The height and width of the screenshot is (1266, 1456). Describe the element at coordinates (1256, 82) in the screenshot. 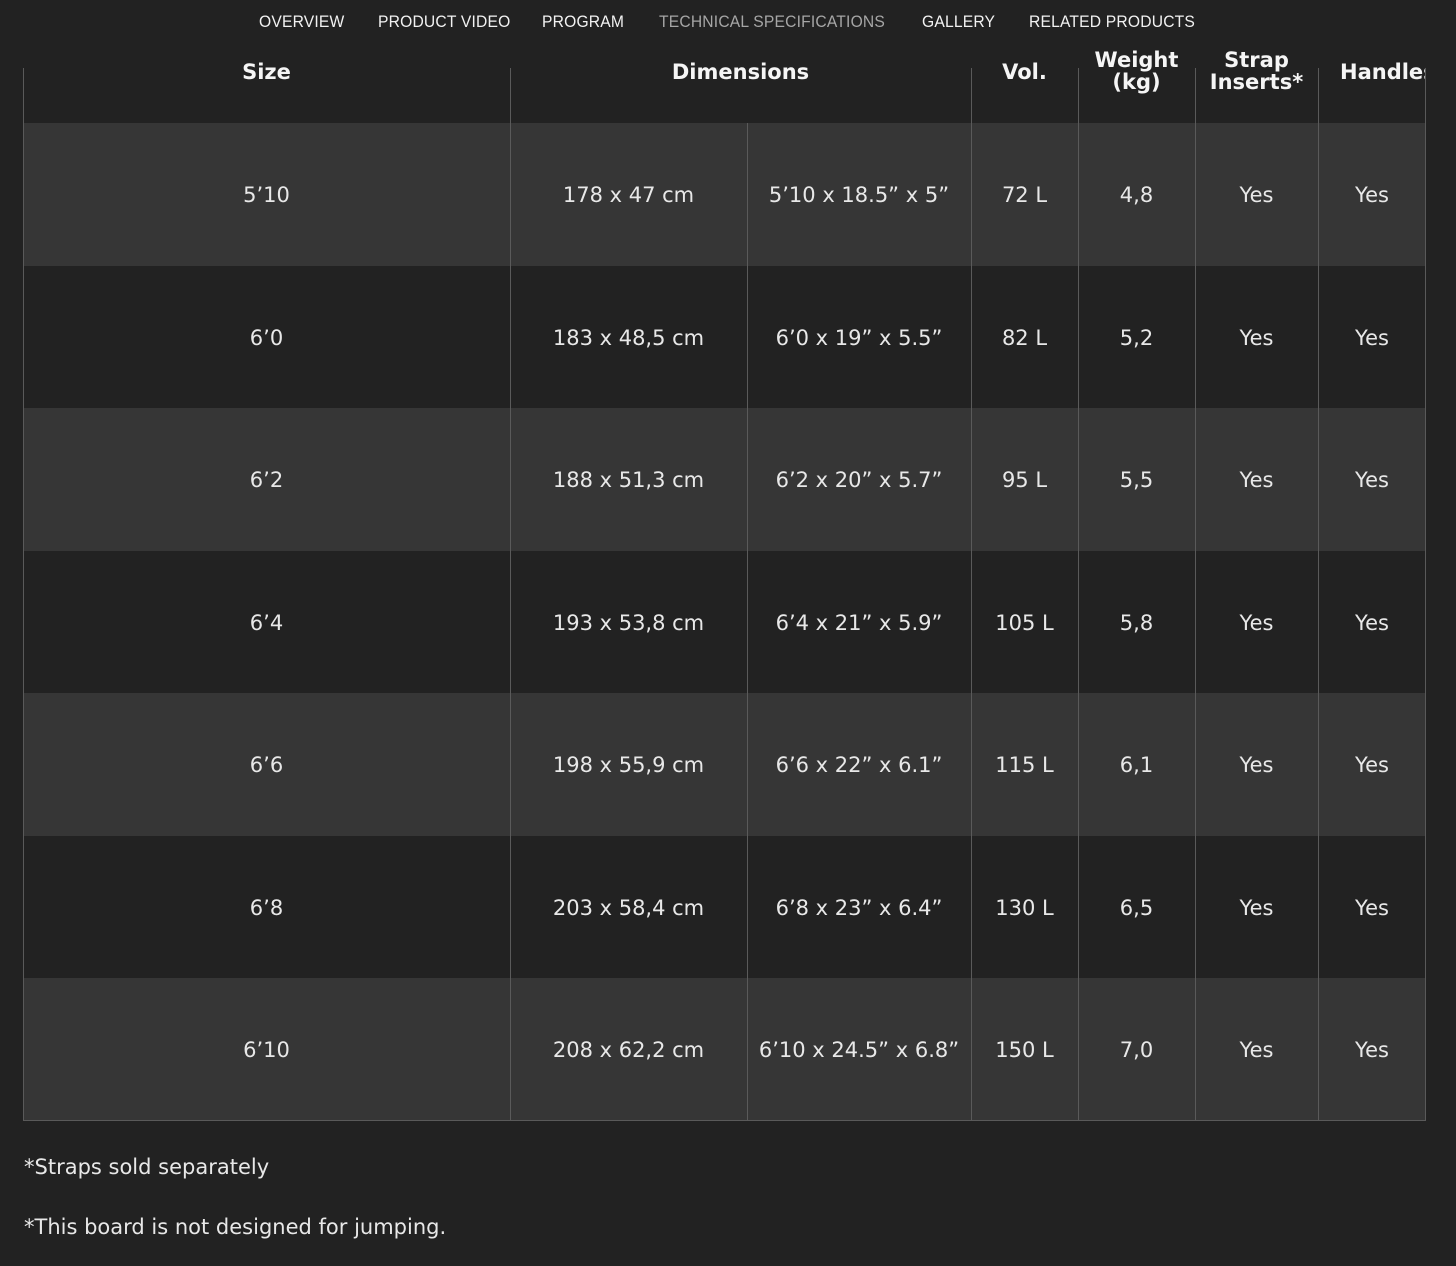

I see `header-strap-line2: Inserts*` at that location.